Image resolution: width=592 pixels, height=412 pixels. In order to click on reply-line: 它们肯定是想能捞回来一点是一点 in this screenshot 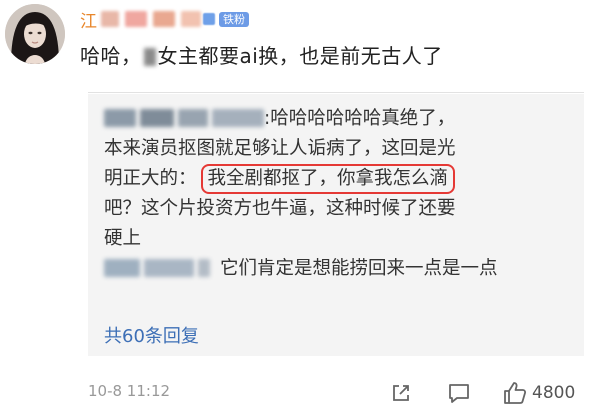, I will do `click(339, 269)`.